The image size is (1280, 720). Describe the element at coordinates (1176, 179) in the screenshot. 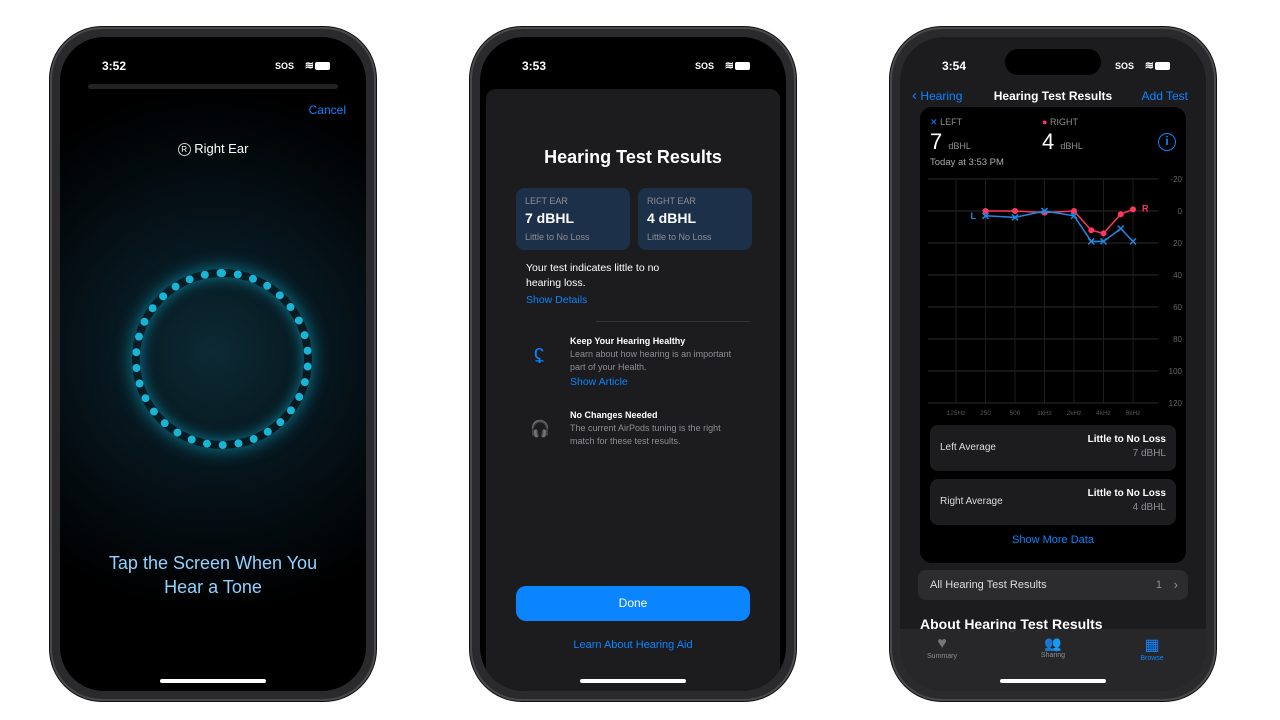

I see `y-tick-label: -20` at that location.